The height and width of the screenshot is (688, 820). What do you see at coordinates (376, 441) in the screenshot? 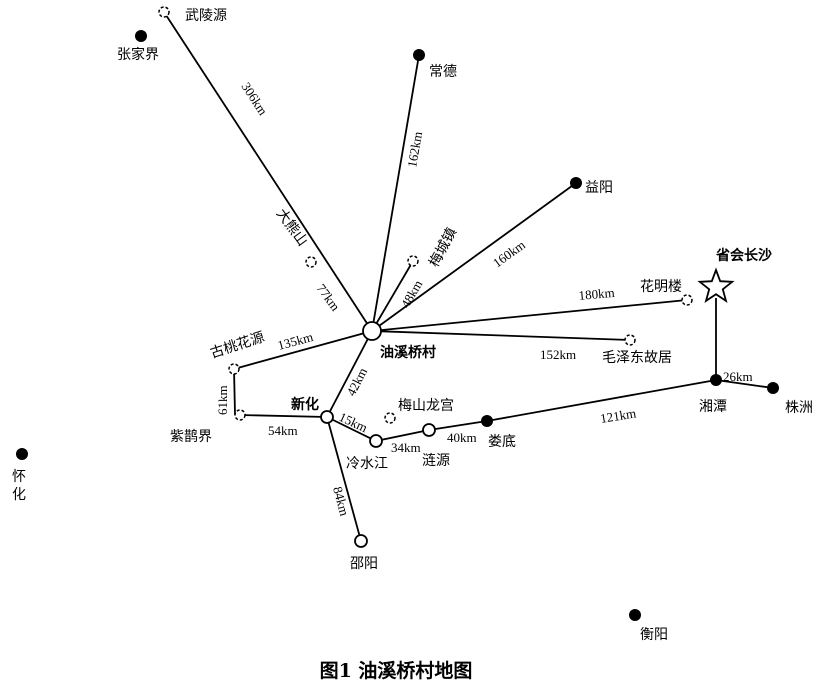
I see `town-marker-lengshuijiang` at bounding box center [376, 441].